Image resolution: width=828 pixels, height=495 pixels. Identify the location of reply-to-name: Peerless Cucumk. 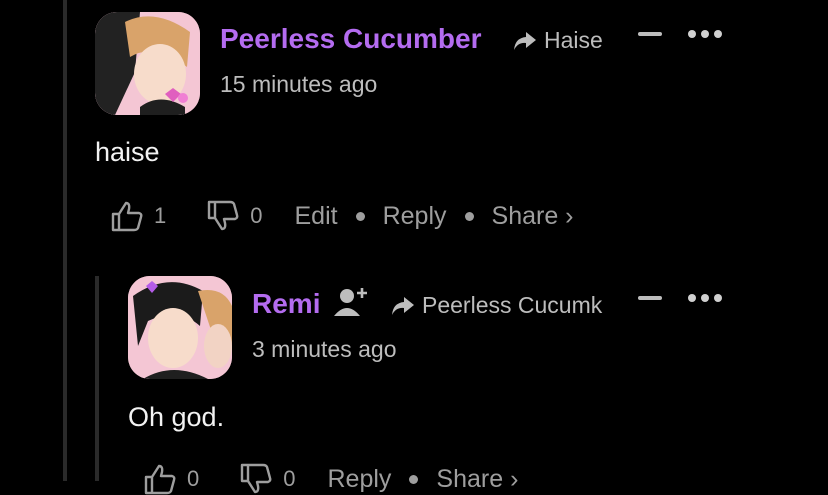
(512, 305).